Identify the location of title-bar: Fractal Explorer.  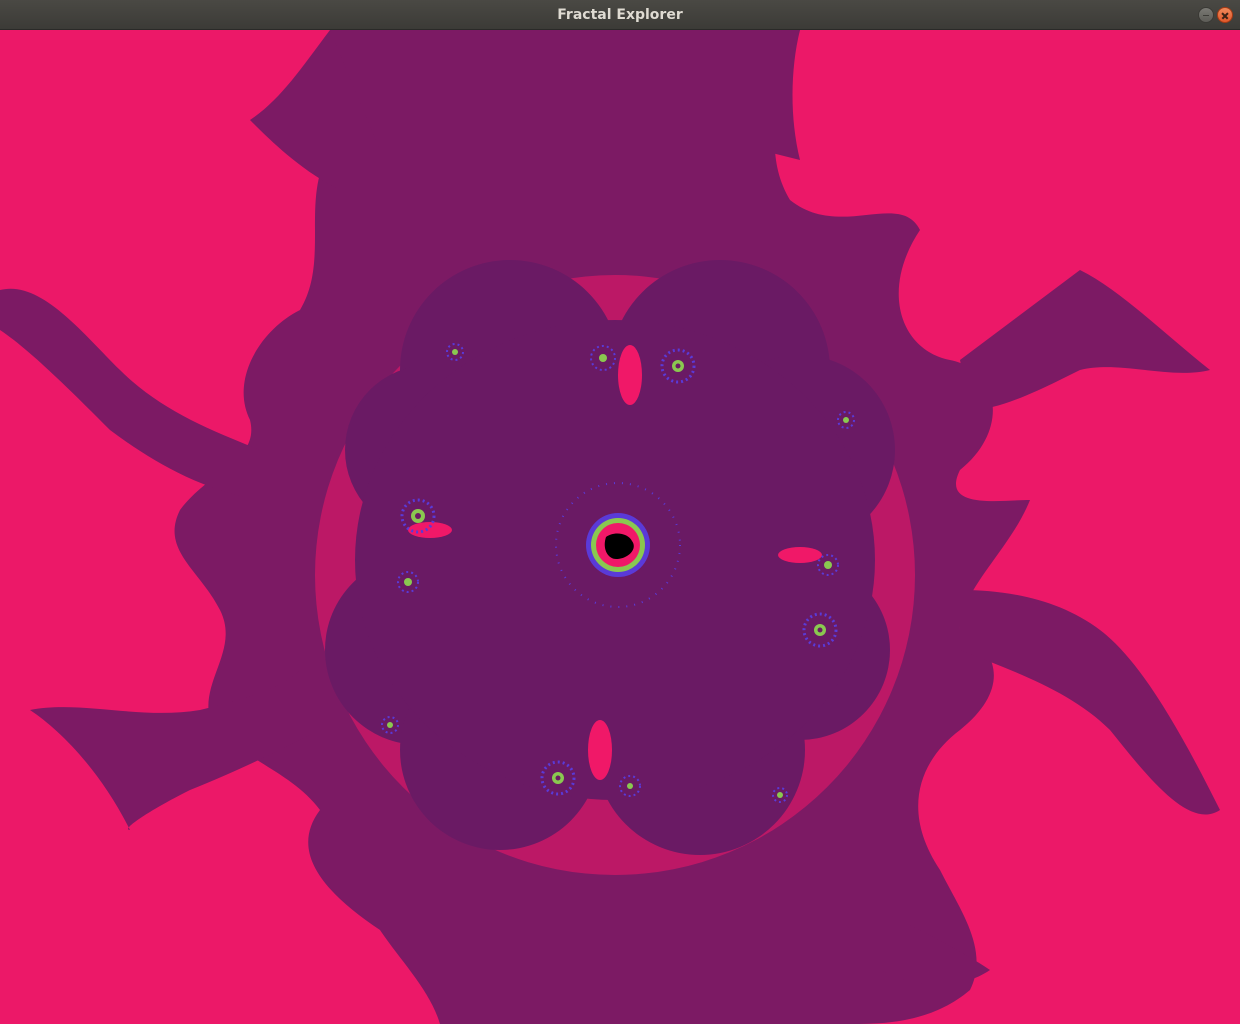
(620, 15).